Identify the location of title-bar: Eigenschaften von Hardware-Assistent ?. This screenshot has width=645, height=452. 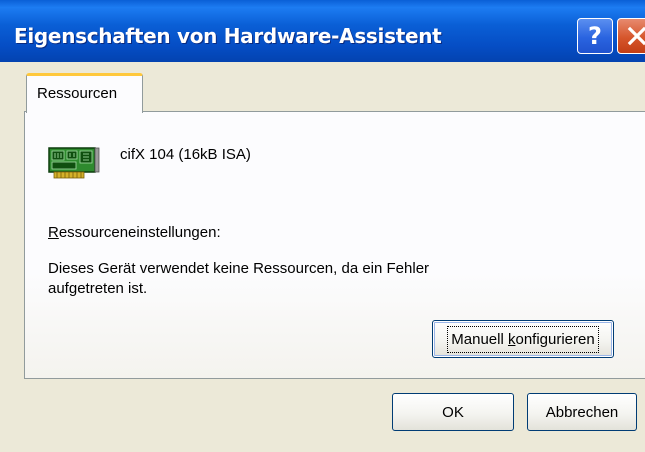
(322, 31).